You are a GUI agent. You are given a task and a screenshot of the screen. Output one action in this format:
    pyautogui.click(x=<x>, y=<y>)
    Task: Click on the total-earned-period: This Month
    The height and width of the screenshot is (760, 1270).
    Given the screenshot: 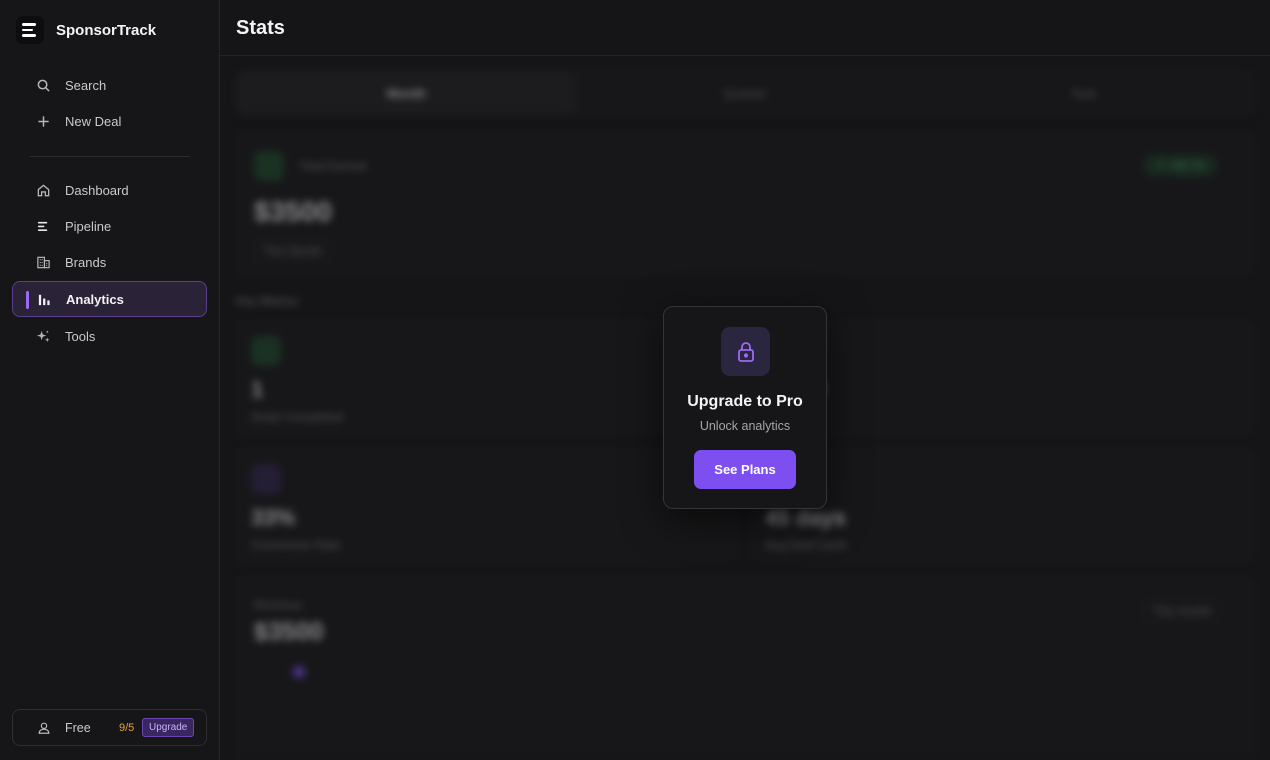 What is the action you would take?
    pyautogui.click(x=293, y=251)
    